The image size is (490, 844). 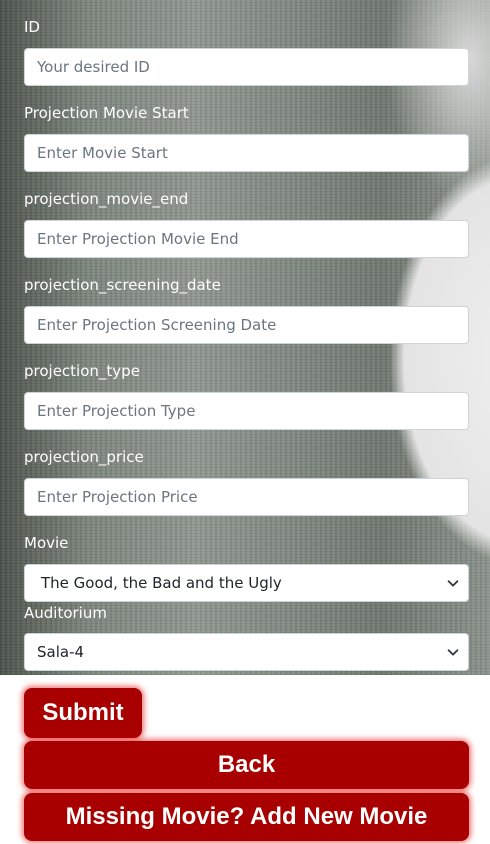 What do you see at coordinates (46, 543) in the screenshot?
I see `movie-label: Movie` at bounding box center [46, 543].